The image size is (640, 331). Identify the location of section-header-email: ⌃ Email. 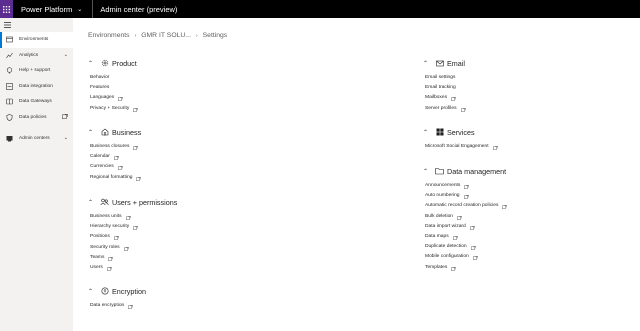
(444, 63).